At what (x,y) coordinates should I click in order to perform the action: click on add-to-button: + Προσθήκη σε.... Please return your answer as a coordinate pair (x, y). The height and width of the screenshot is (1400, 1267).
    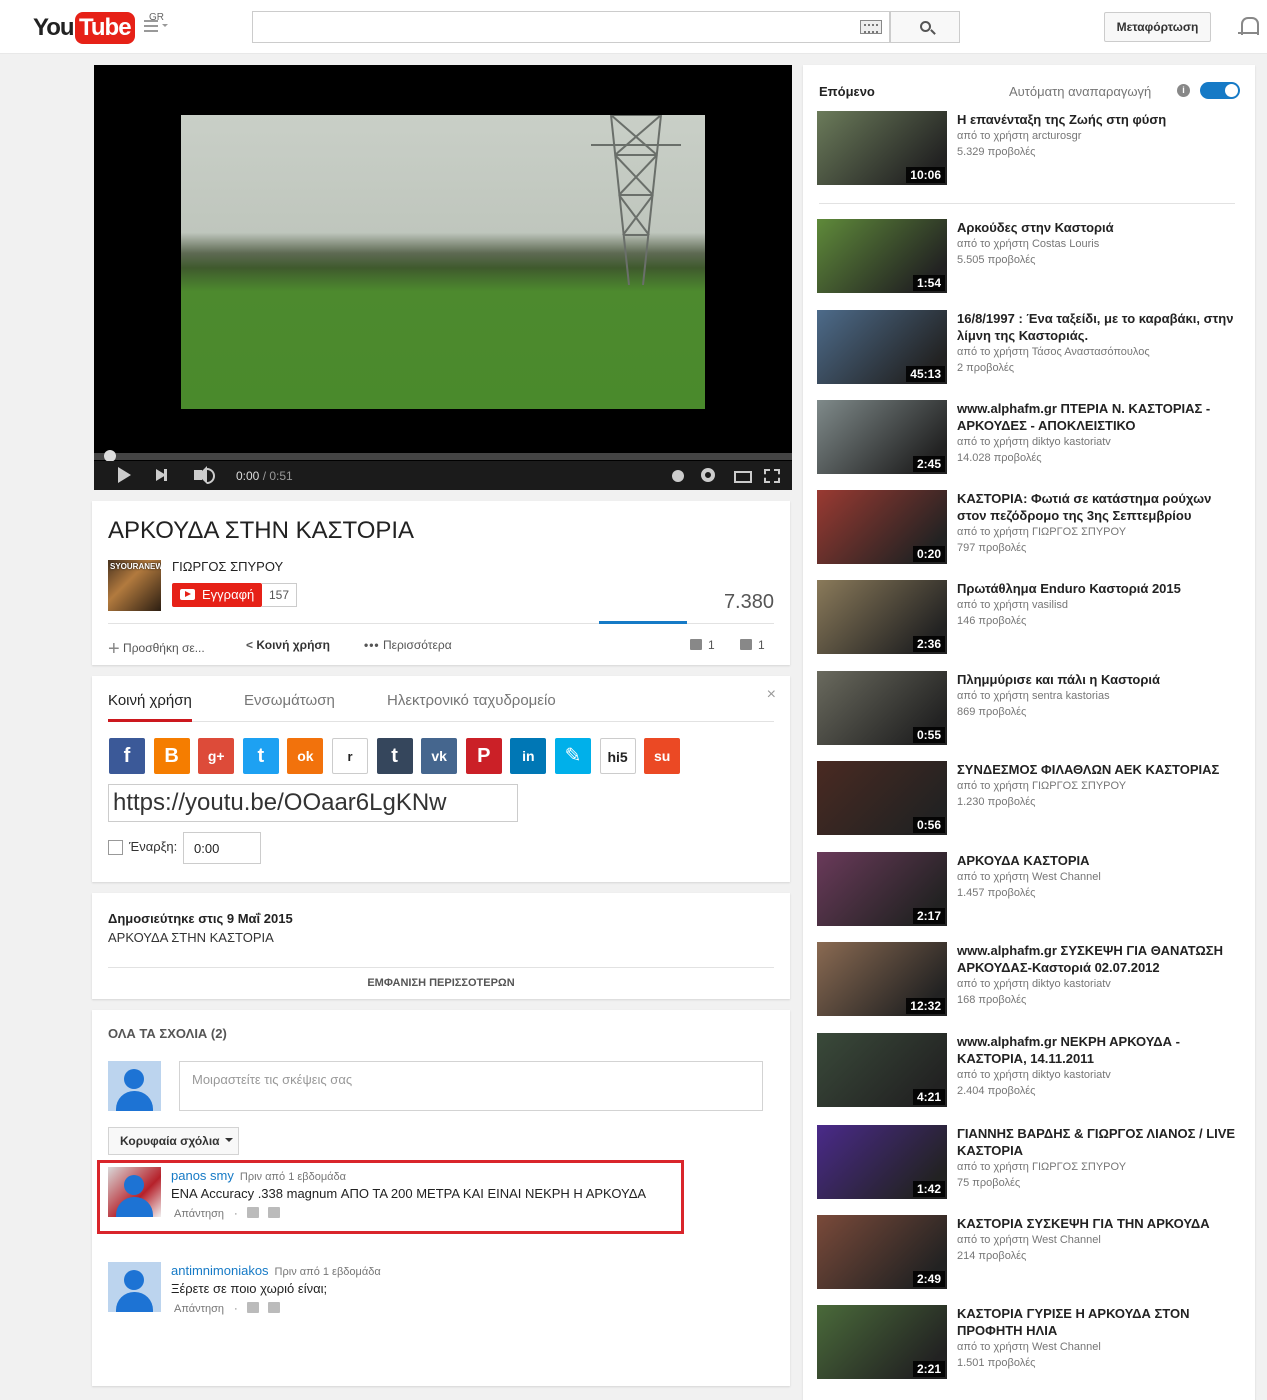
    Looking at the image, I should click on (156, 649).